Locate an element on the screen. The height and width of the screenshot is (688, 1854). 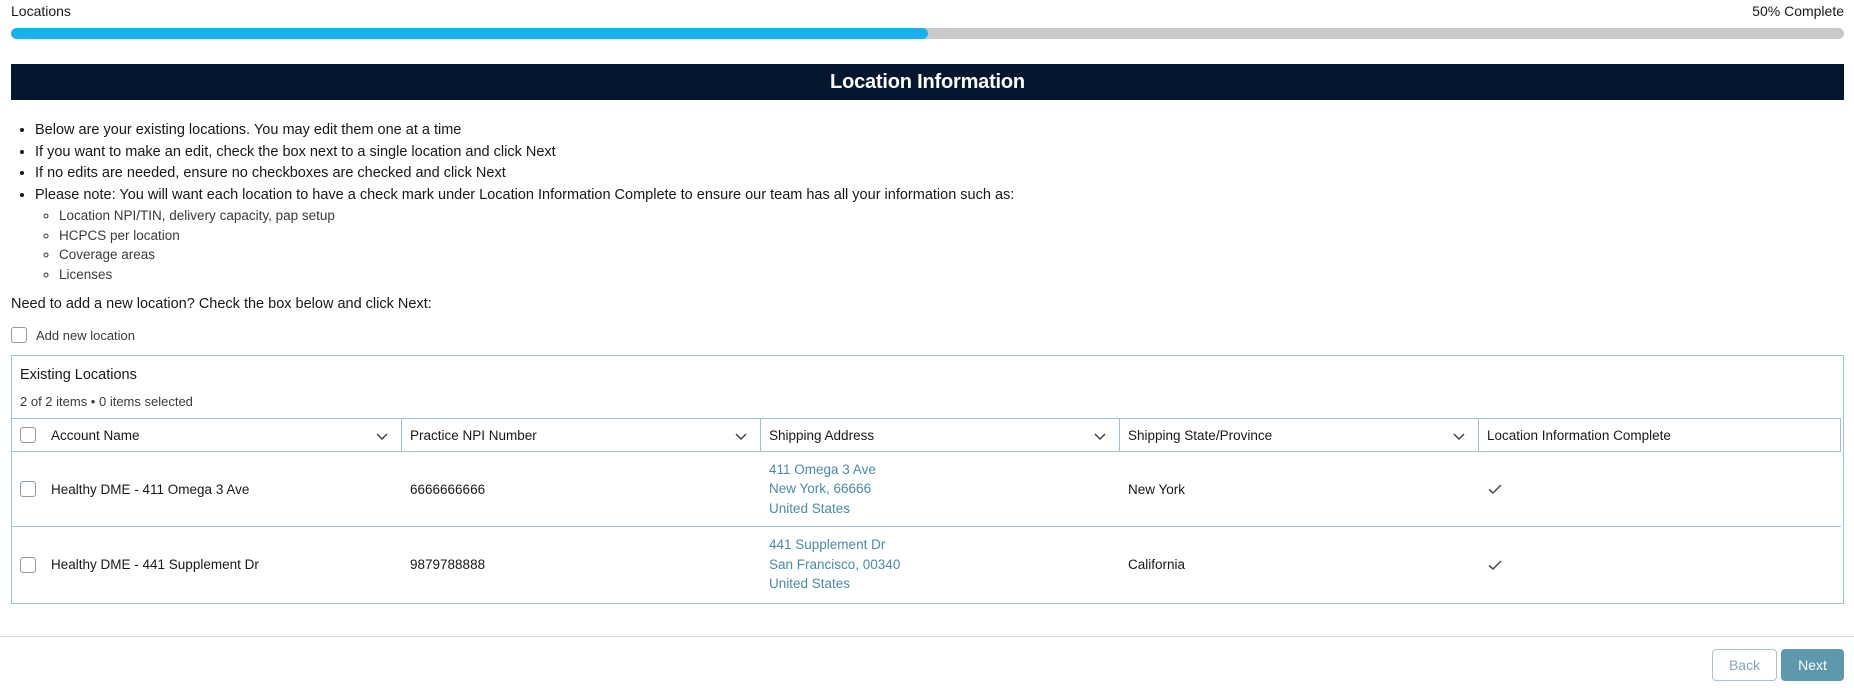
address-line: New York, 66666 is located at coordinates (820, 489).